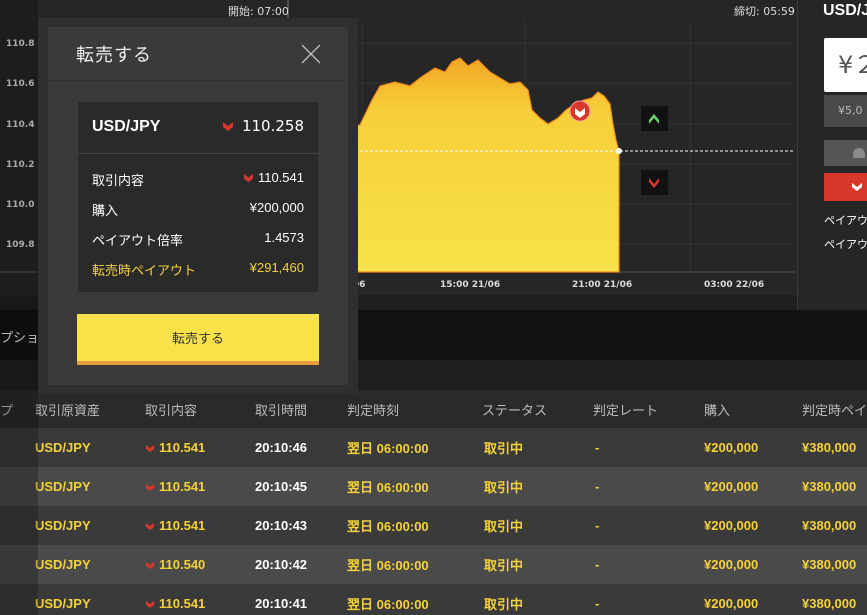 Image resolution: width=867 pixels, height=615 pixels. What do you see at coordinates (171, 411) in the screenshot?
I see `col-header-content: 取引内容` at bounding box center [171, 411].